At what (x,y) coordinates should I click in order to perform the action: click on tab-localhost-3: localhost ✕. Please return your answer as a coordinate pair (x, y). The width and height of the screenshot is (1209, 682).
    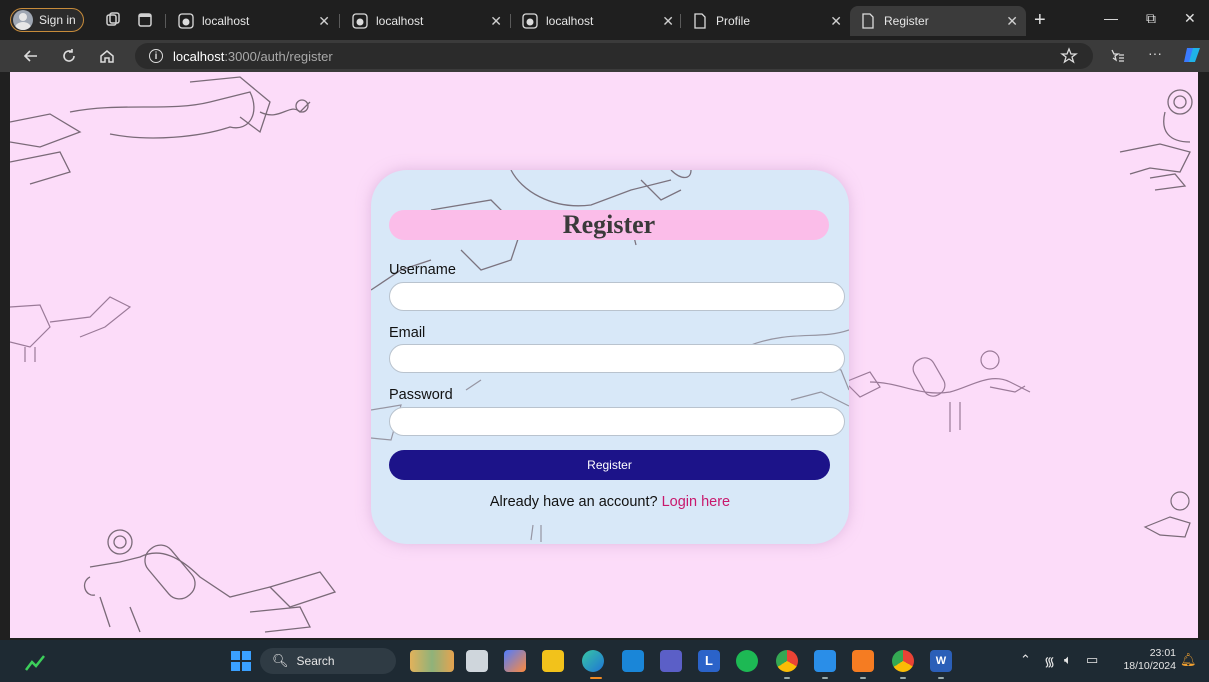
    Looking at the image, I should click on (597, 21).